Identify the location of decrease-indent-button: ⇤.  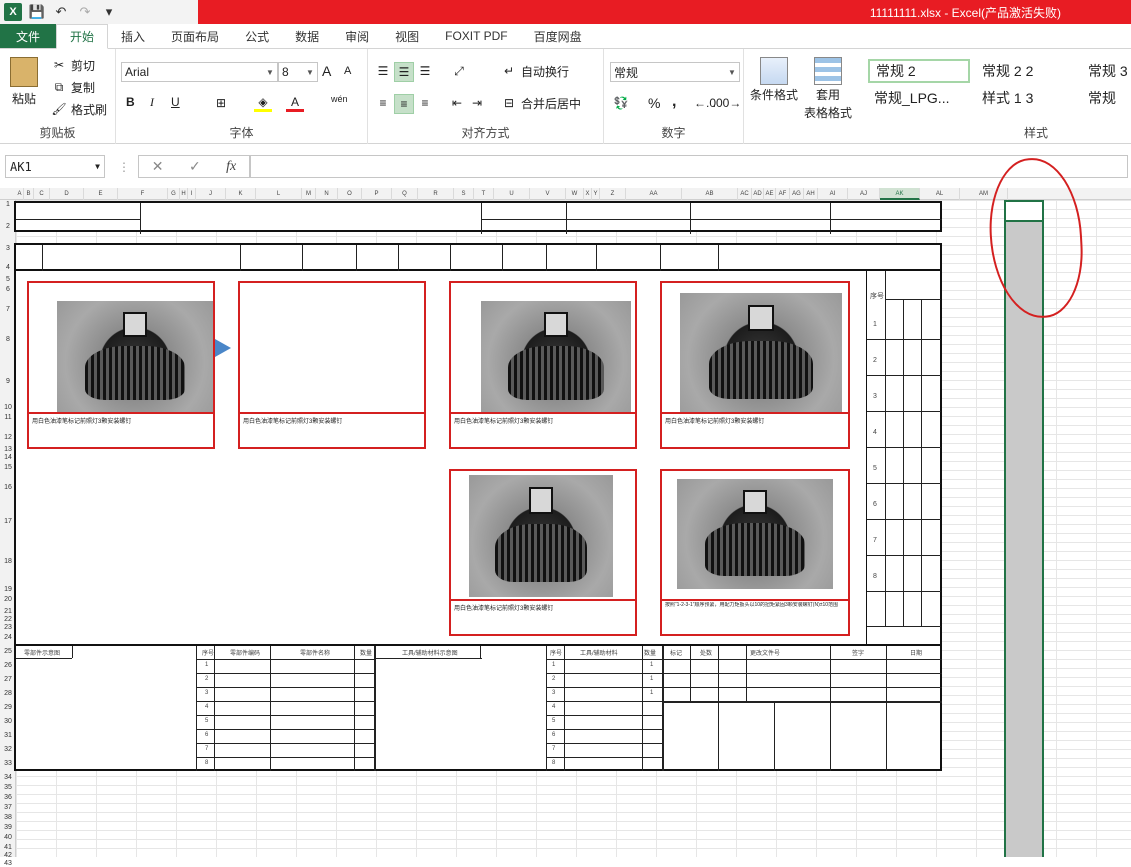
(457, 103).